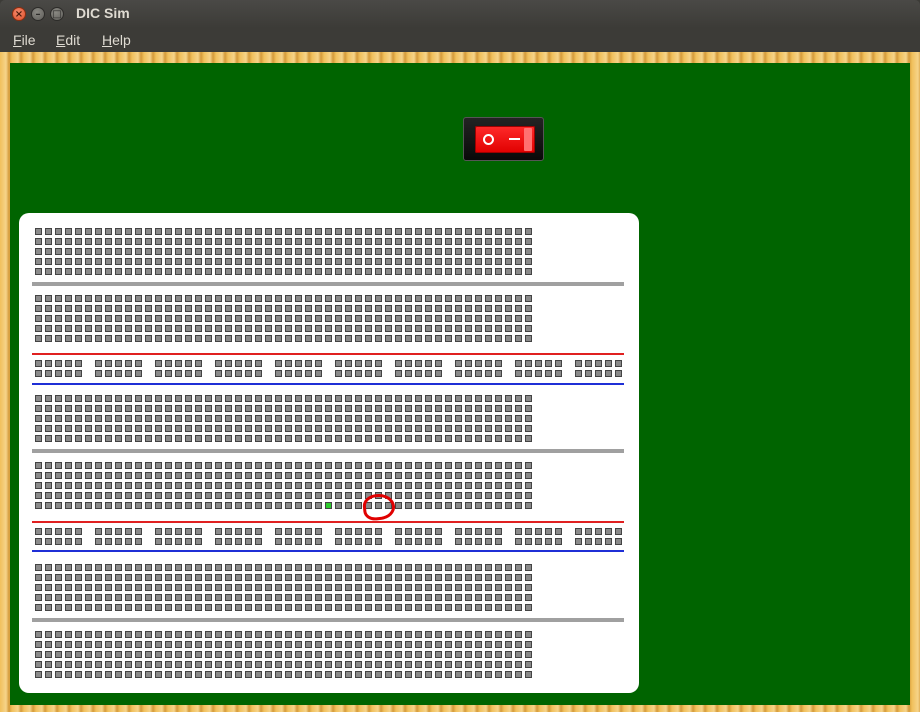 The width and height of the screenshot is (920, 712). I want to click on maximize-window-button: □, so click(57, 14).